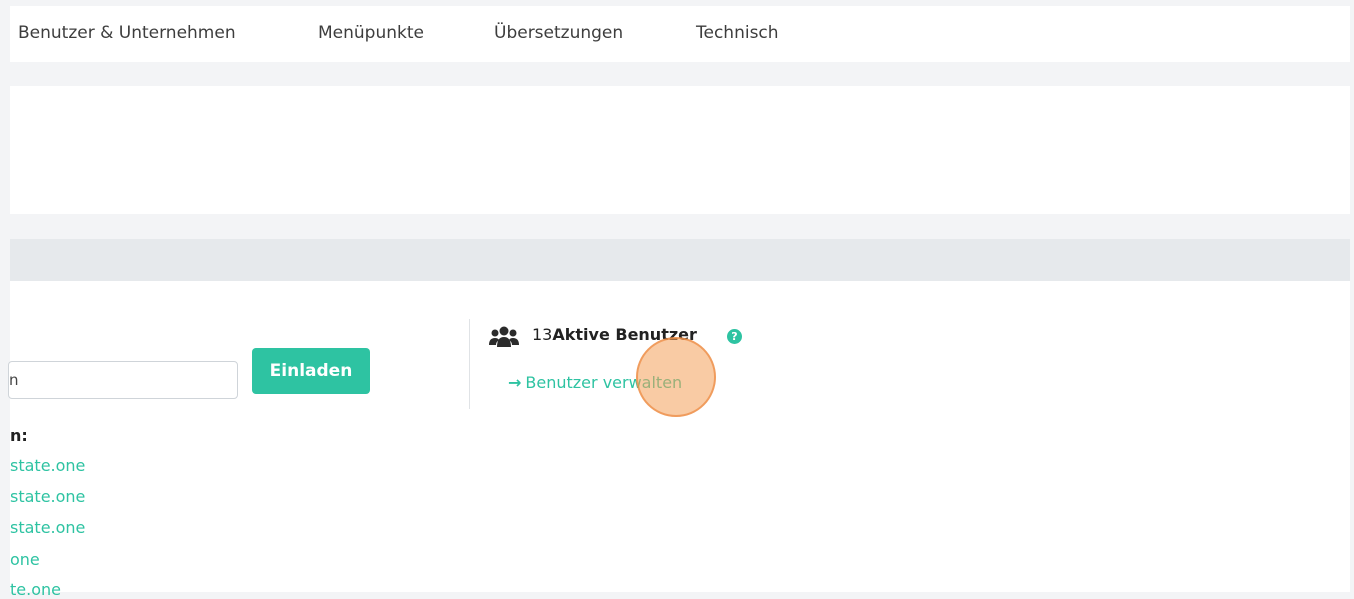 The image size is (1354, 599). I want to click on users-icon, so click(504, 336).